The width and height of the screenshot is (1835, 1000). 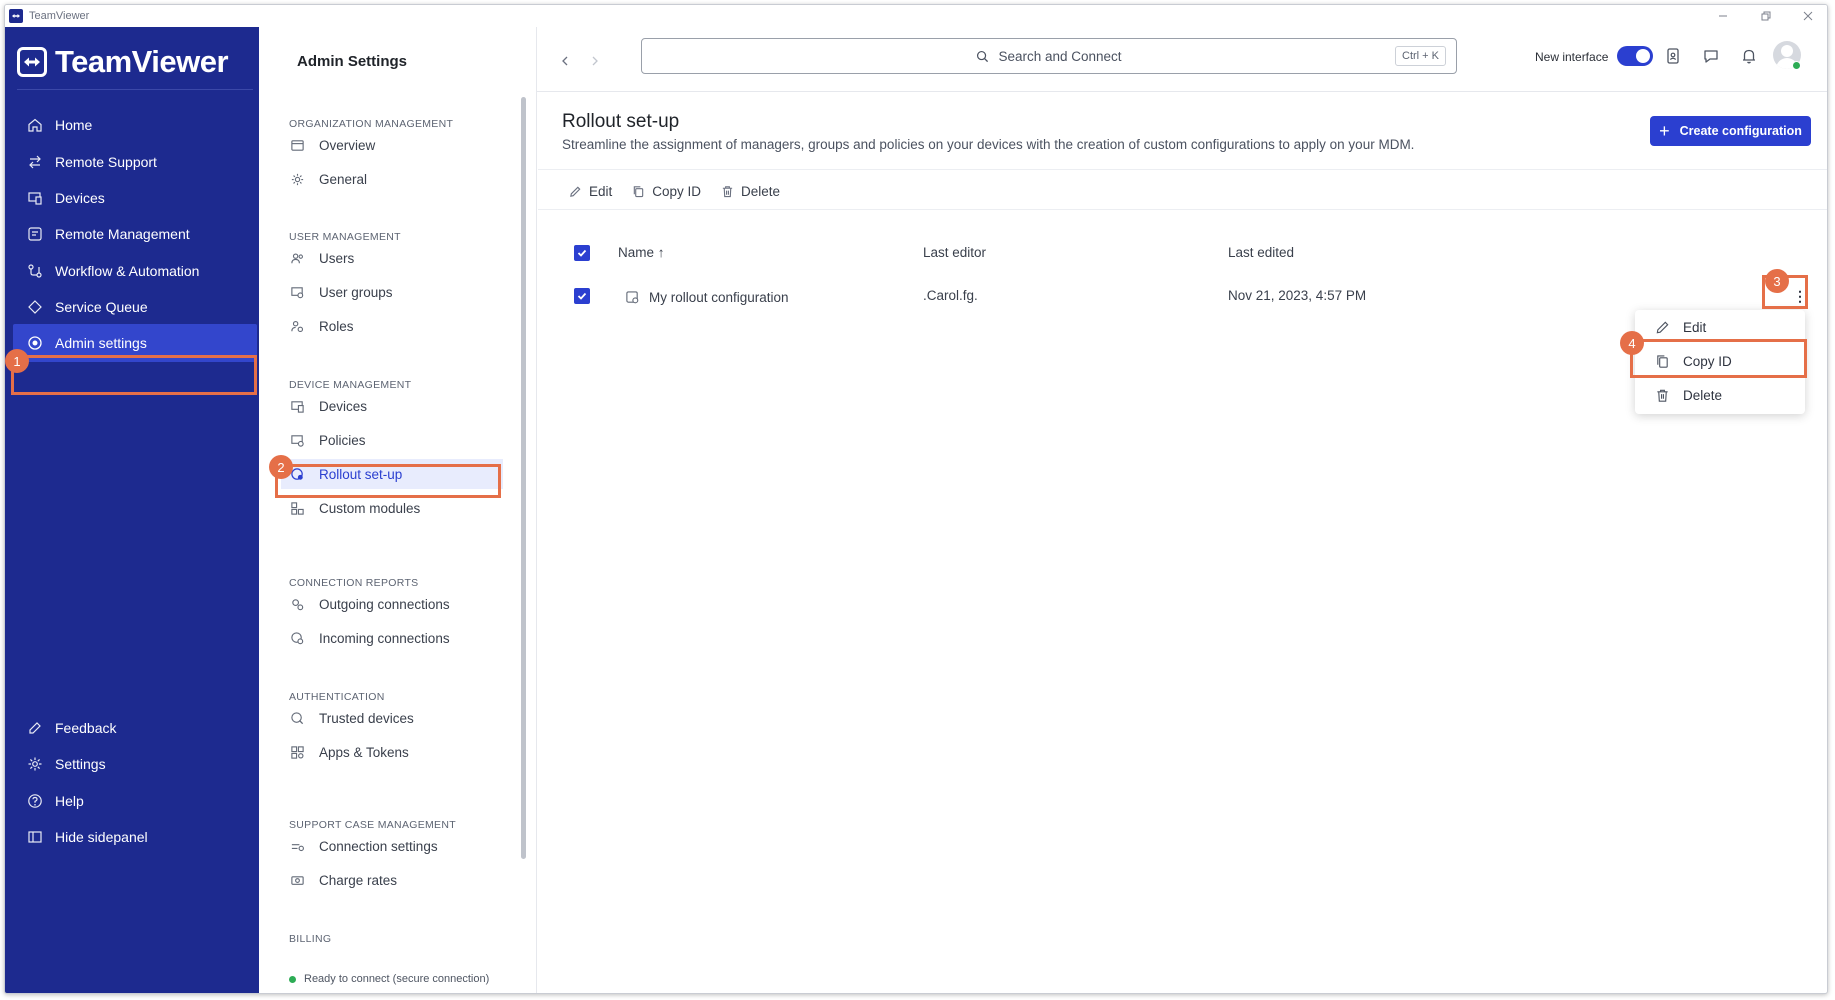 What do you see at coordinates (954, 252) in the screenshot?
I see `column-header-last-editor: Last editor` at bounding box center [954, 252].